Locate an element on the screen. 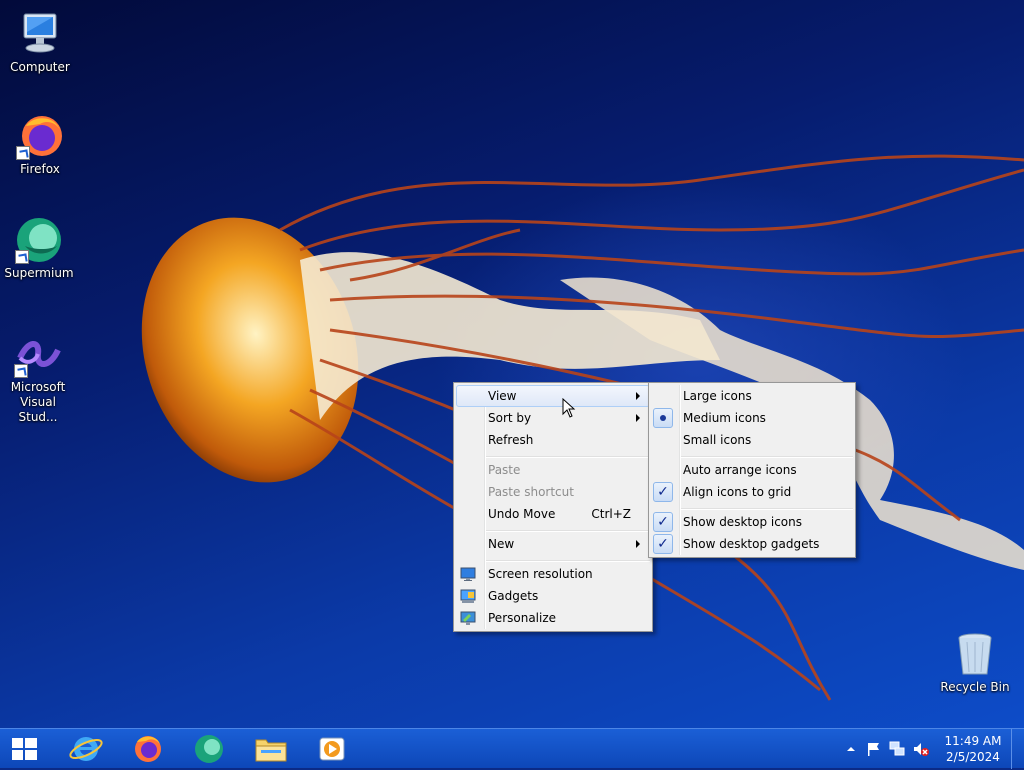 This screenshot has width=1024, height=770. menu-item-show-desktop-gadgets: ✓ Show desktop gadgets is located at coordinates (752, 544).